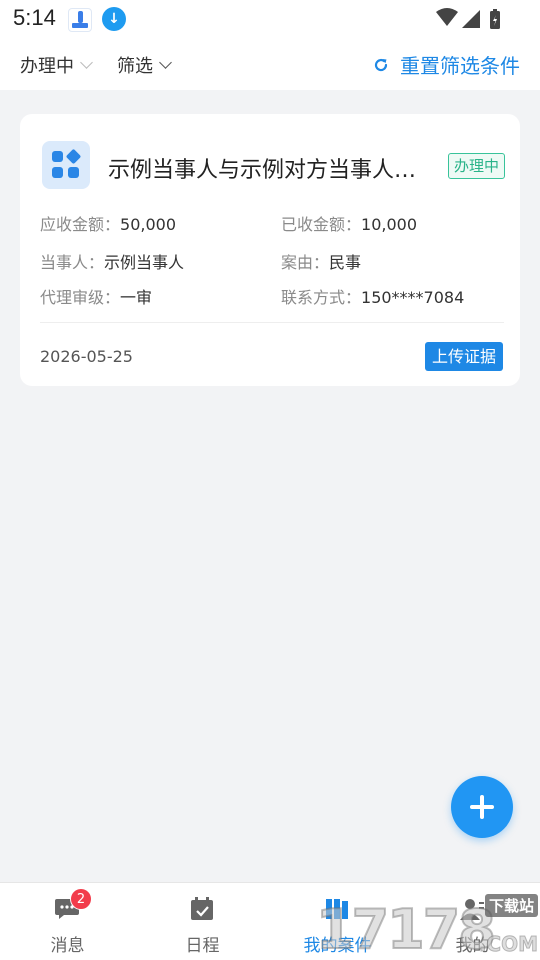 The height and width of the screenshot is (960, 540). I want to click on wifi-icon, so click(447, 17).